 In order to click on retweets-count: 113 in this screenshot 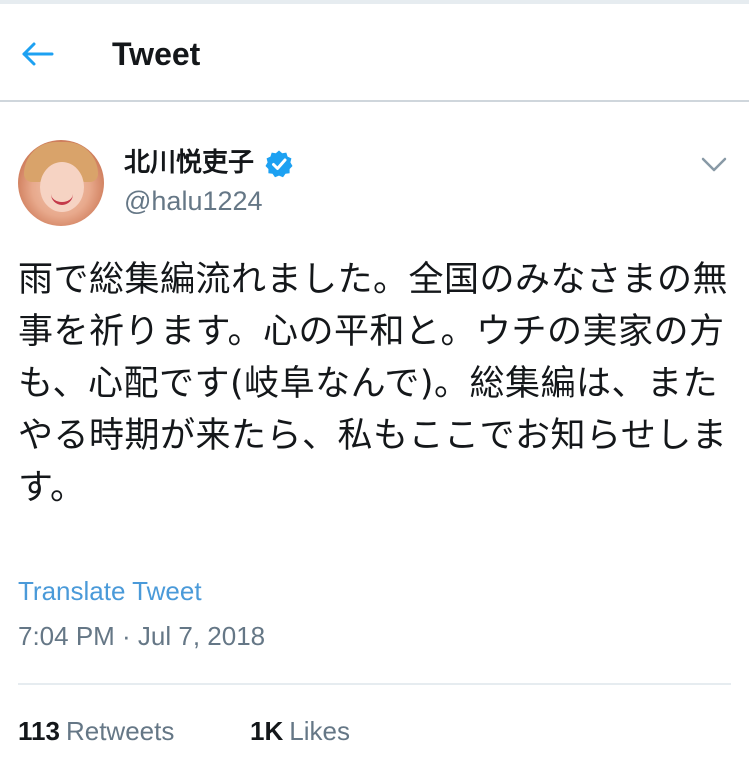, I will do `click(39, 731)`.